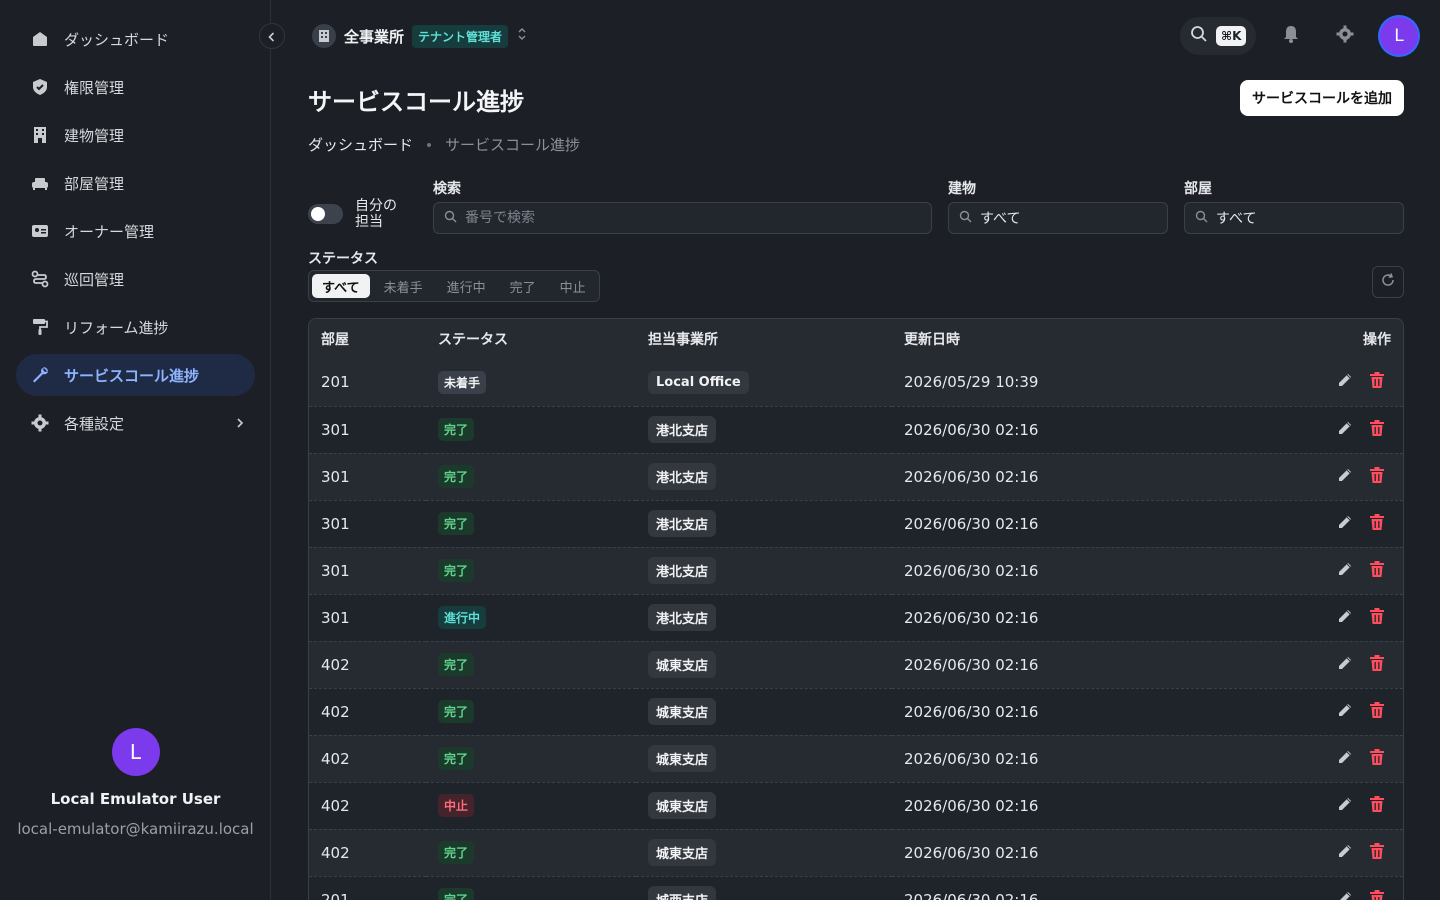  I want to click on global-search-button: ⌘K, so click(1218, 36).